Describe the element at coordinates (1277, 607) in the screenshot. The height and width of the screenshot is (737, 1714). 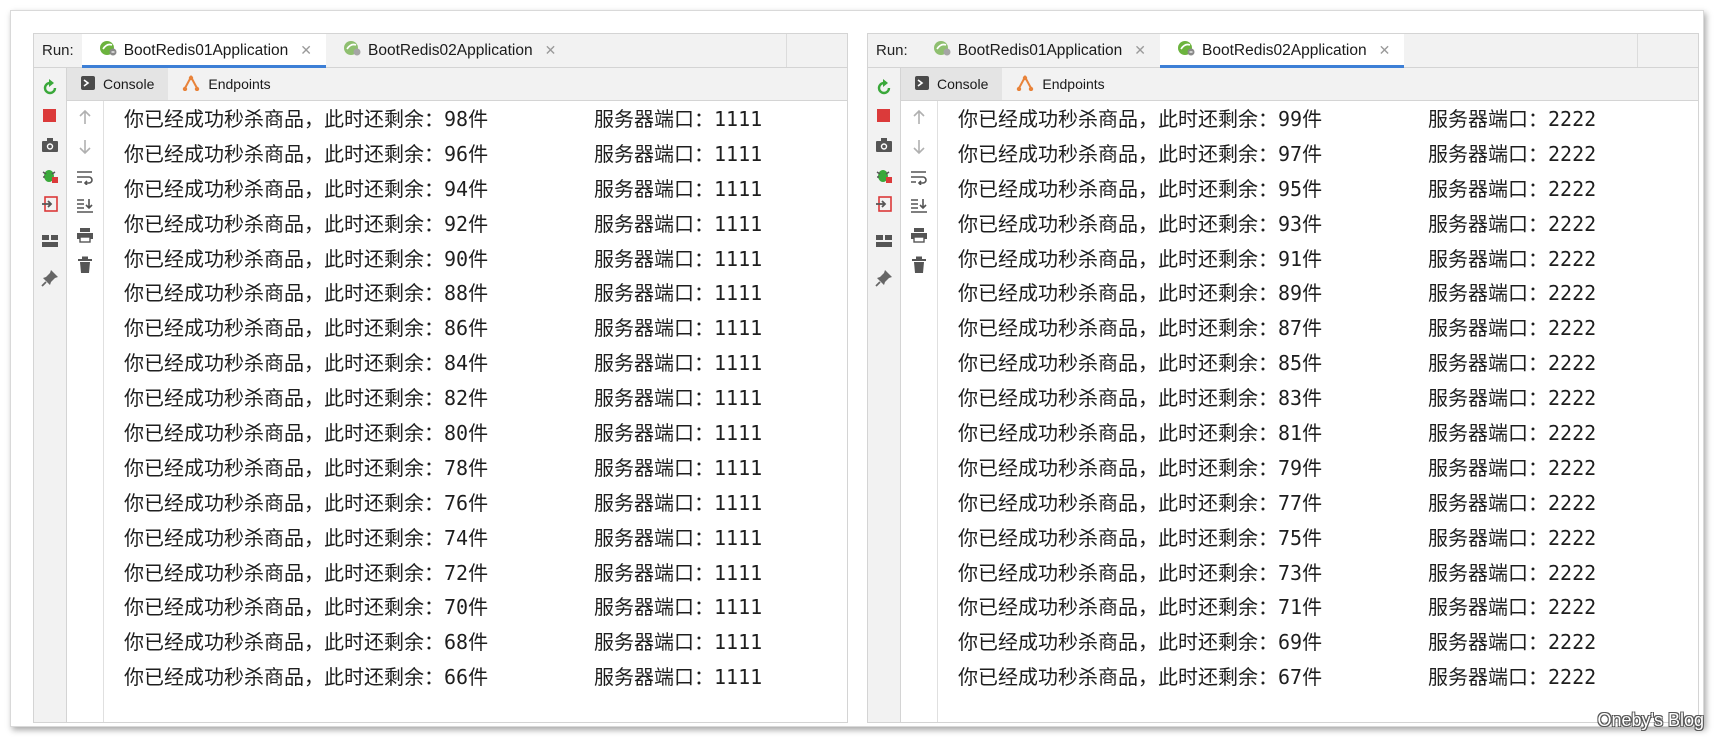
I see `console-line: 你已经成功秒杀商品，此时还剩余：71件 服务器端口：2222` at that location.